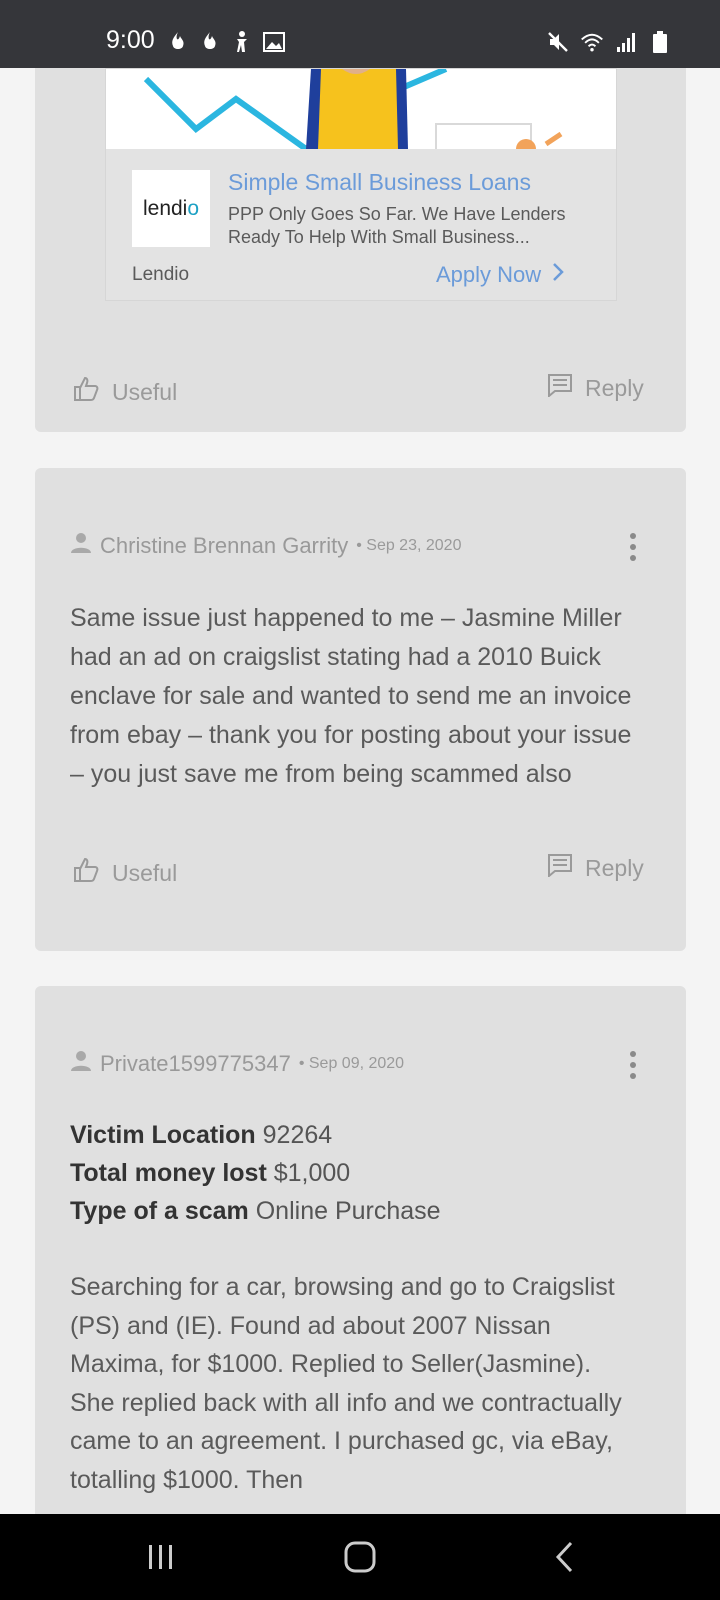 This screenshot has width=720, height=1600. What do you see at coordinates (660, 42) in the screenshot?
I see `battery-icon` at bounding box center [660, 42].